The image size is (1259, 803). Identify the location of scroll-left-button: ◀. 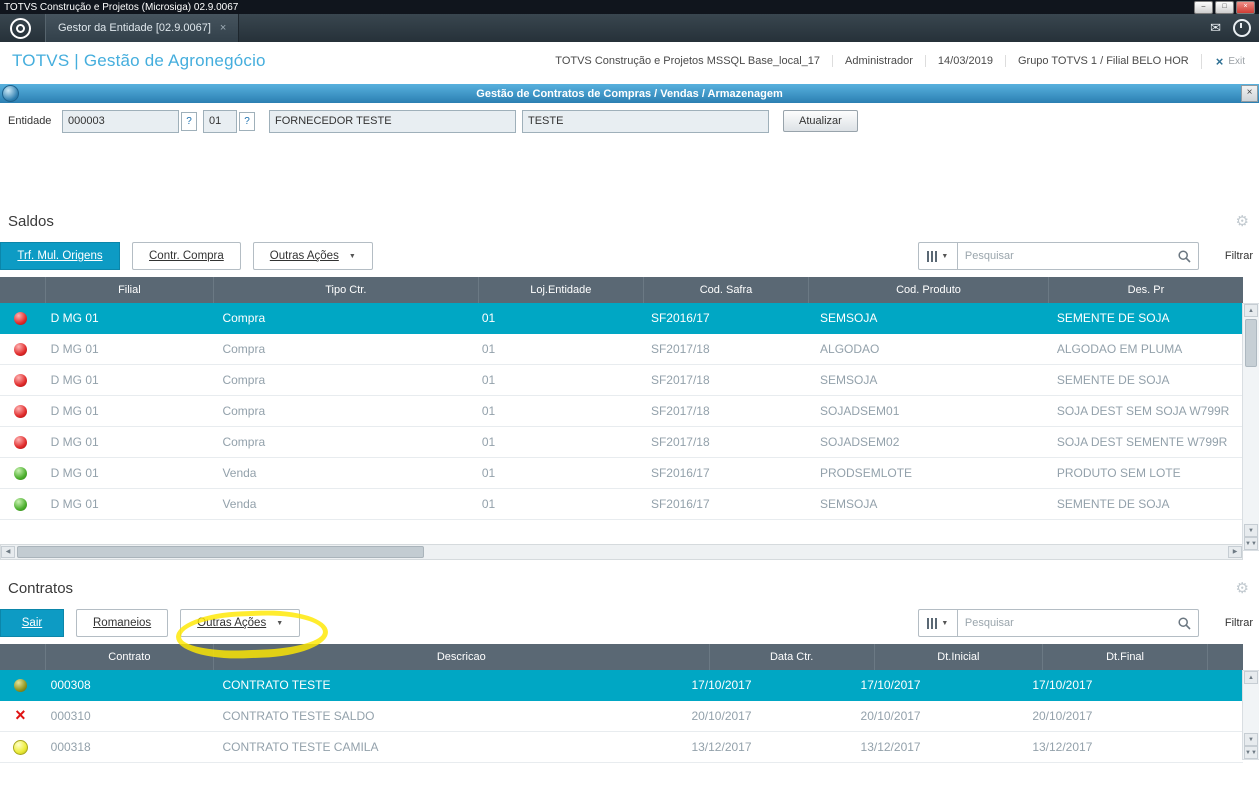
(8, 552).